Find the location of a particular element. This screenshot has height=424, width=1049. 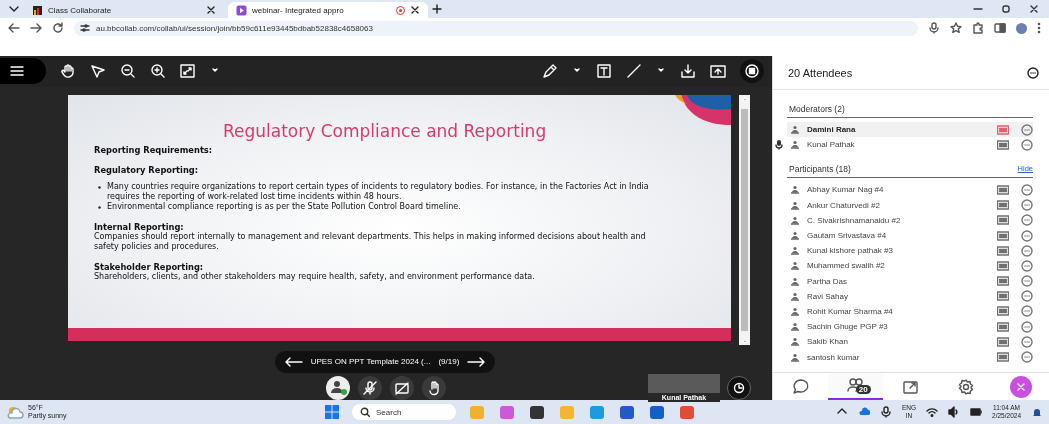

microphone-muted-icon is located at coordinates (370, 387).